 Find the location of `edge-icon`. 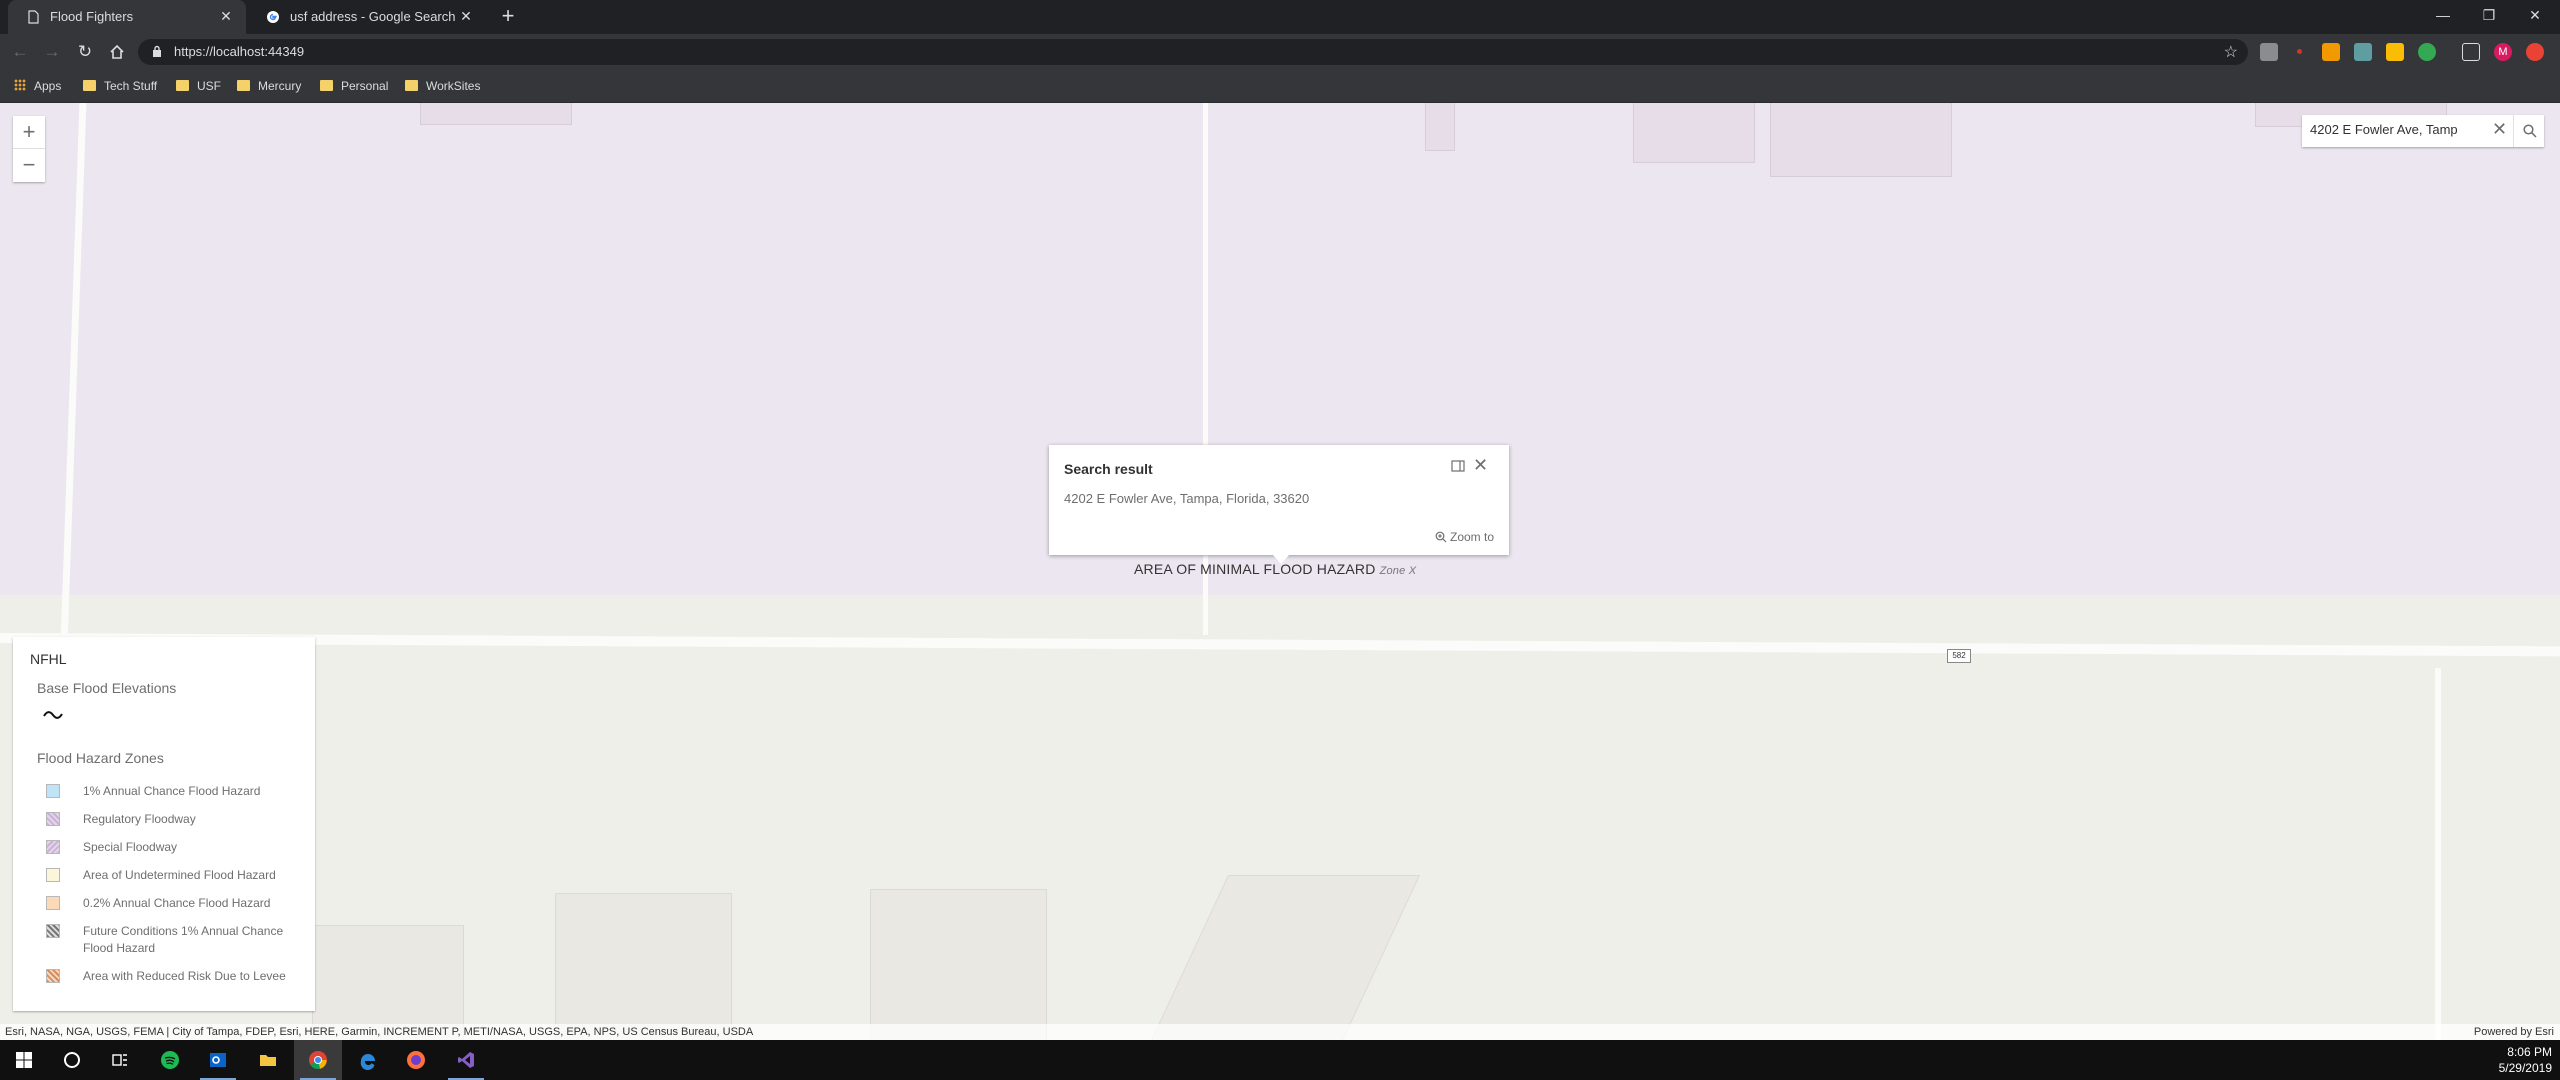

edge-icon is located at coordinates (367, 1062).